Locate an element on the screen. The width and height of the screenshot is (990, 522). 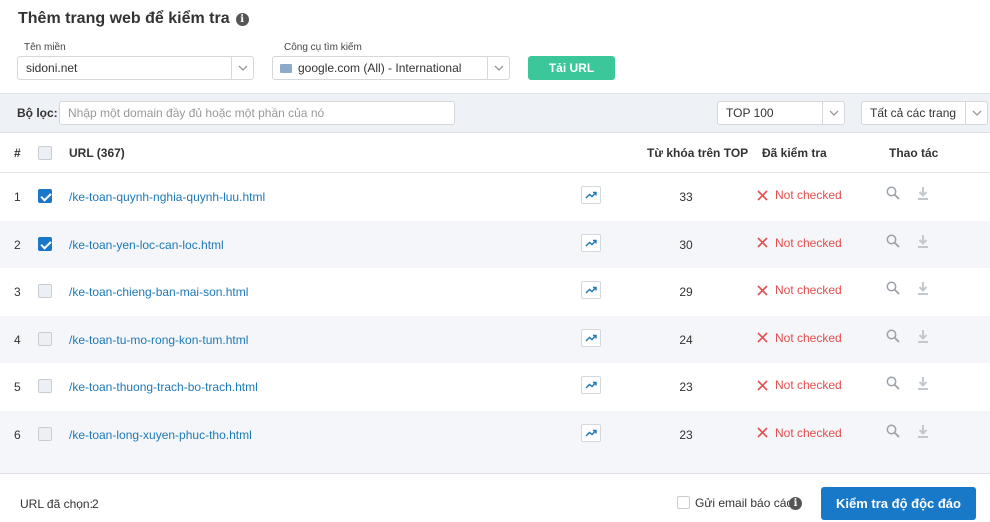
email-report-label: Gửi email báo cáo is located at coordinates (744, 503).